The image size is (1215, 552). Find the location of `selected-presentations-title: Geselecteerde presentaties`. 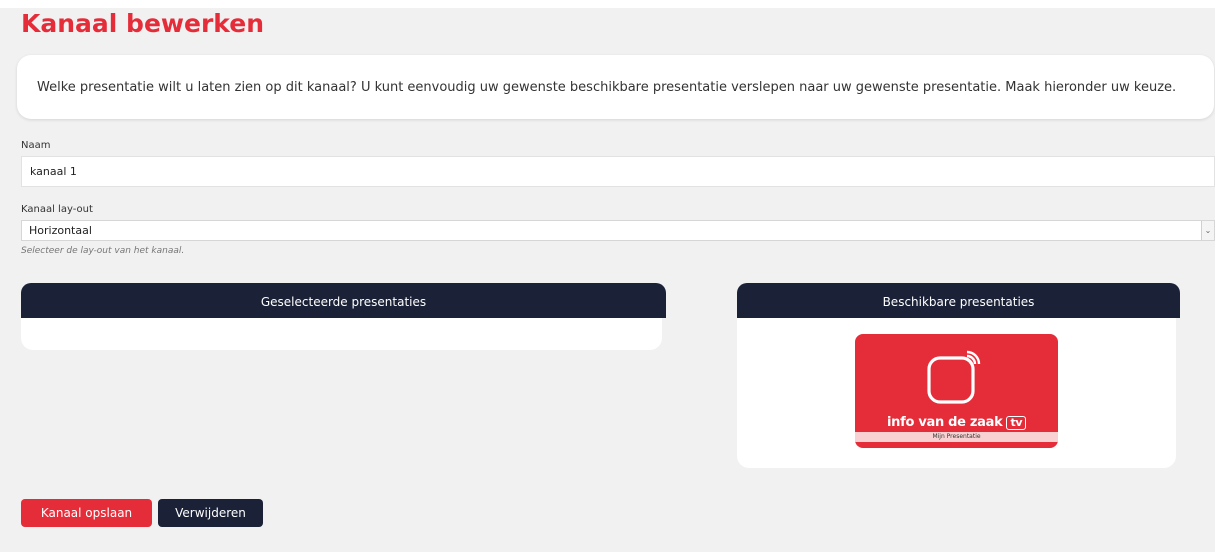

selected-presentations-title: Geselecteerde presentaties is located at coordinates (343, 302).